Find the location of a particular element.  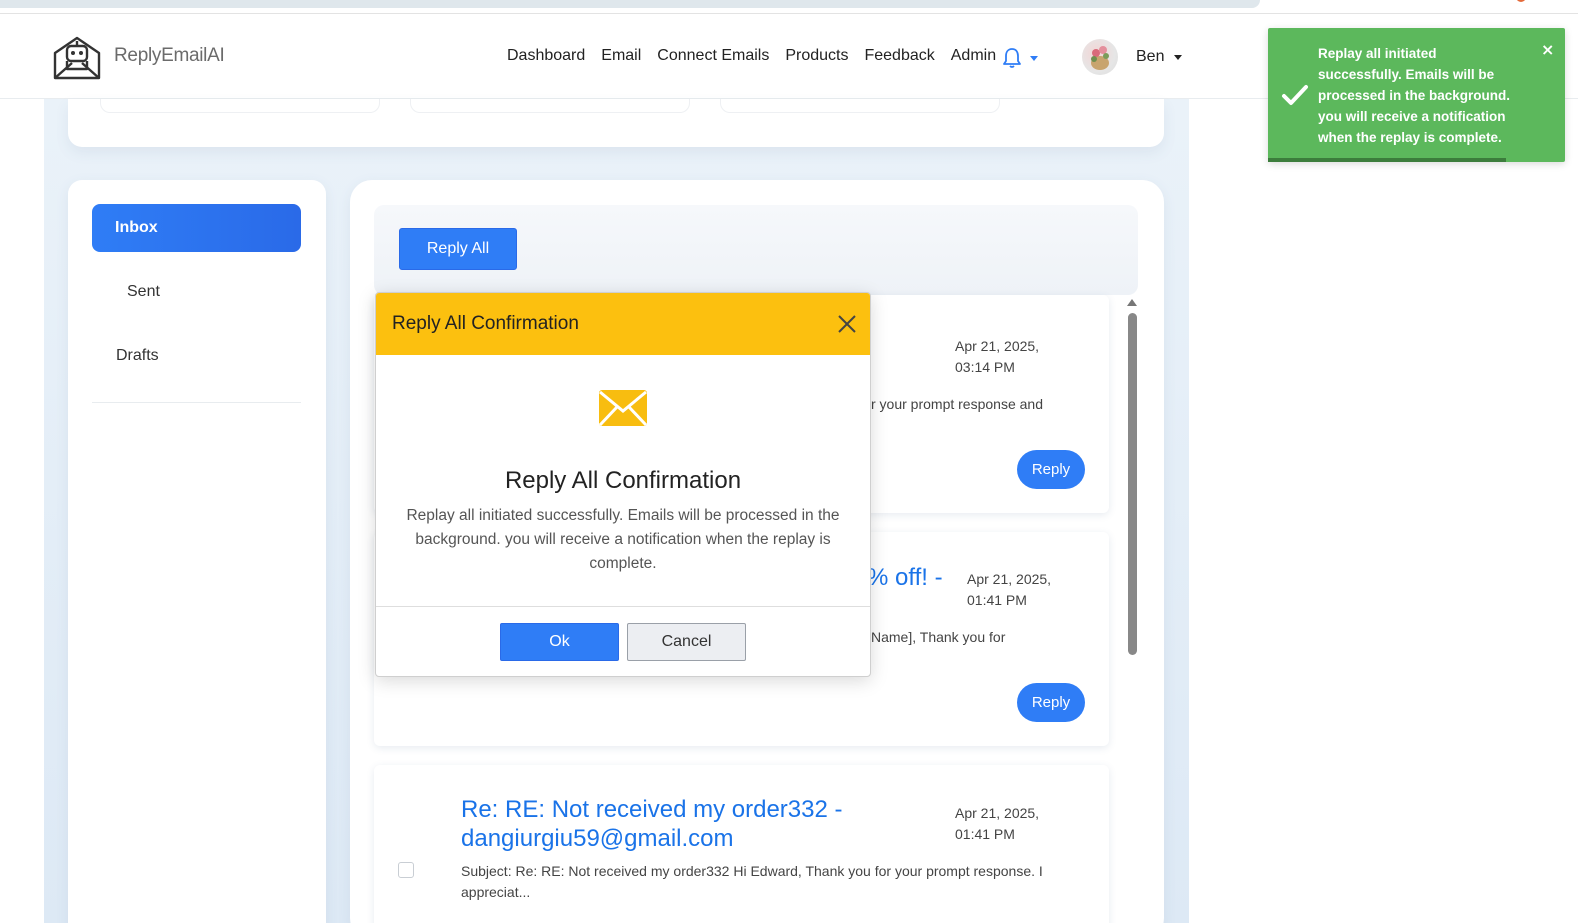

scrollbar-thumb is located at coordinates (1132, 484).